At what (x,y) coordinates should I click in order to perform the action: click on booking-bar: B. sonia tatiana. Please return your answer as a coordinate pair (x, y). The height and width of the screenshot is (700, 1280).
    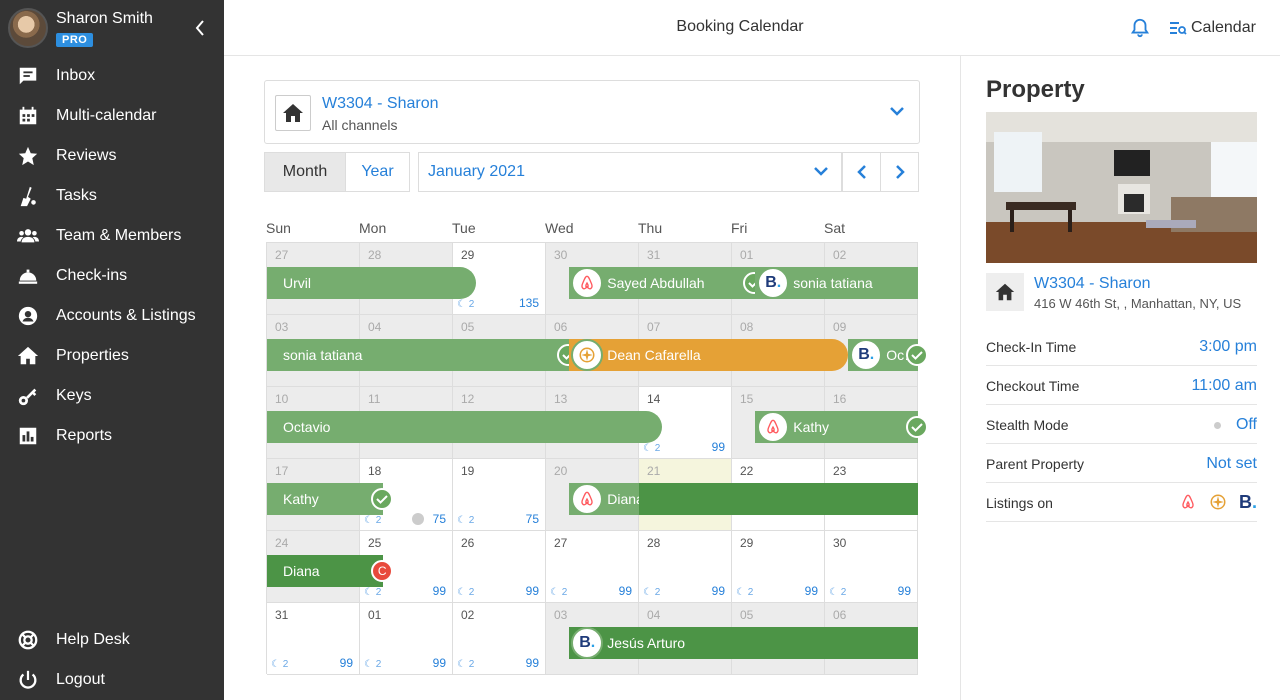
    Looking at the image, I should click on (836, 283).